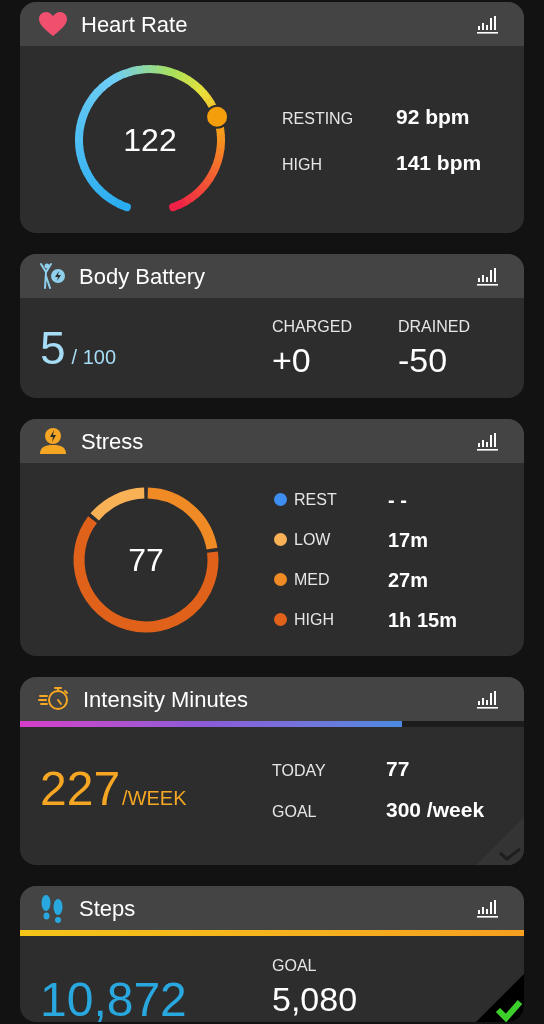 The height and width of the screenshot is (1024, 544). Describe the element at coordinates (408, 540) in the screenshot. I see `legend-value: 17m` at that location.